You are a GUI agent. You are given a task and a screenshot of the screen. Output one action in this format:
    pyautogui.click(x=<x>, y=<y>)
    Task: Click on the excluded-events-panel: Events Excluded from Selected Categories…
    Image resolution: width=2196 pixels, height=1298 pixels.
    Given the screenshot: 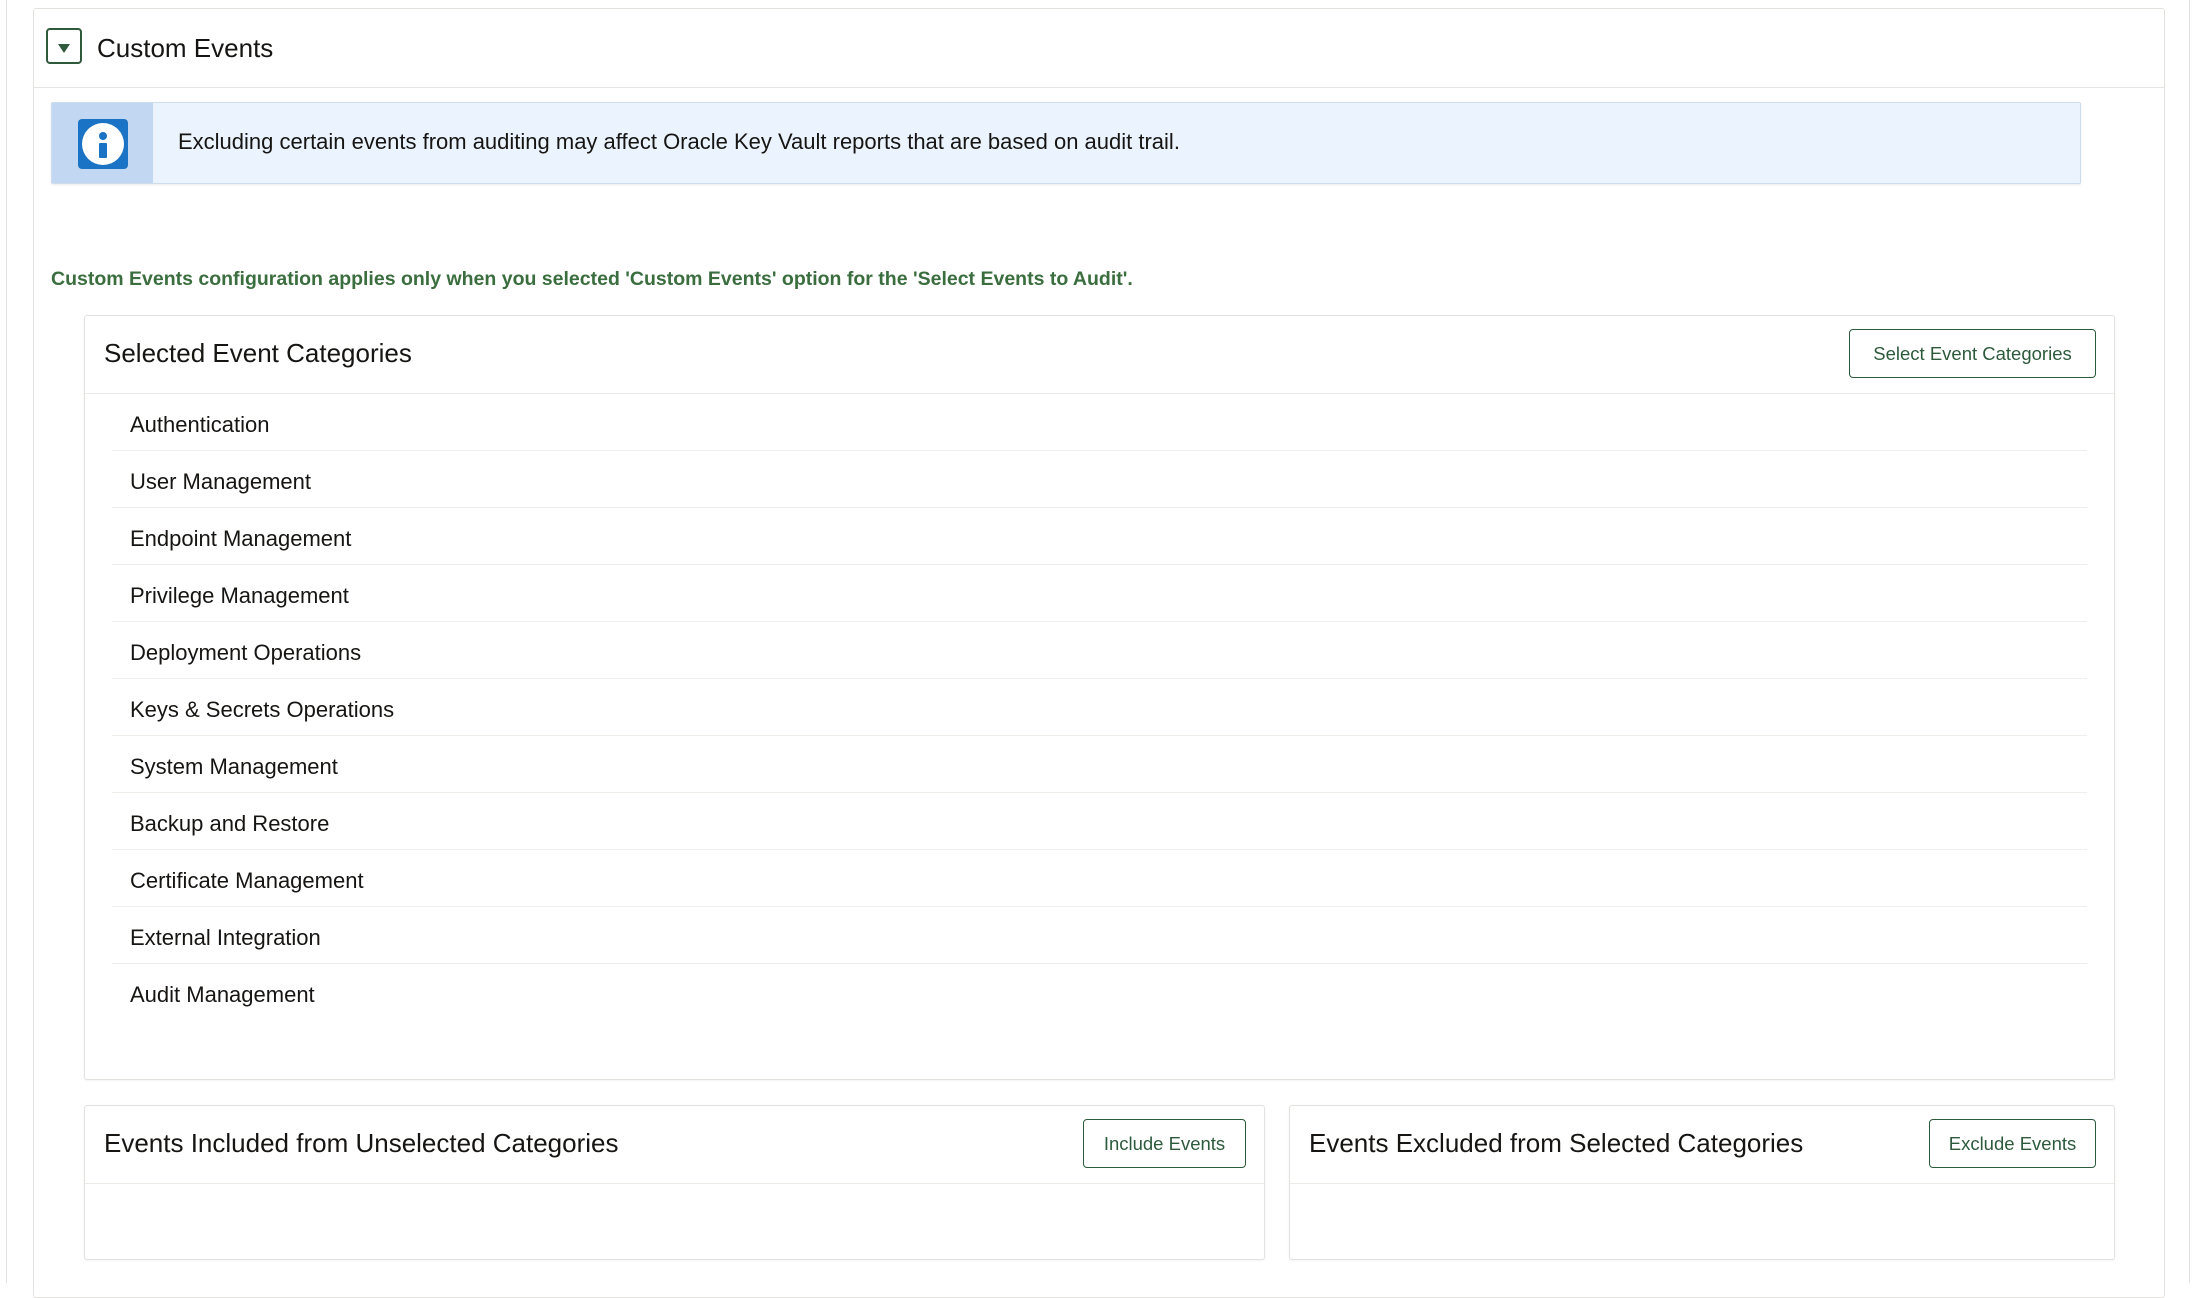 What is the action you would take?
    pyautogui.click(x=1702, y=1182)
    